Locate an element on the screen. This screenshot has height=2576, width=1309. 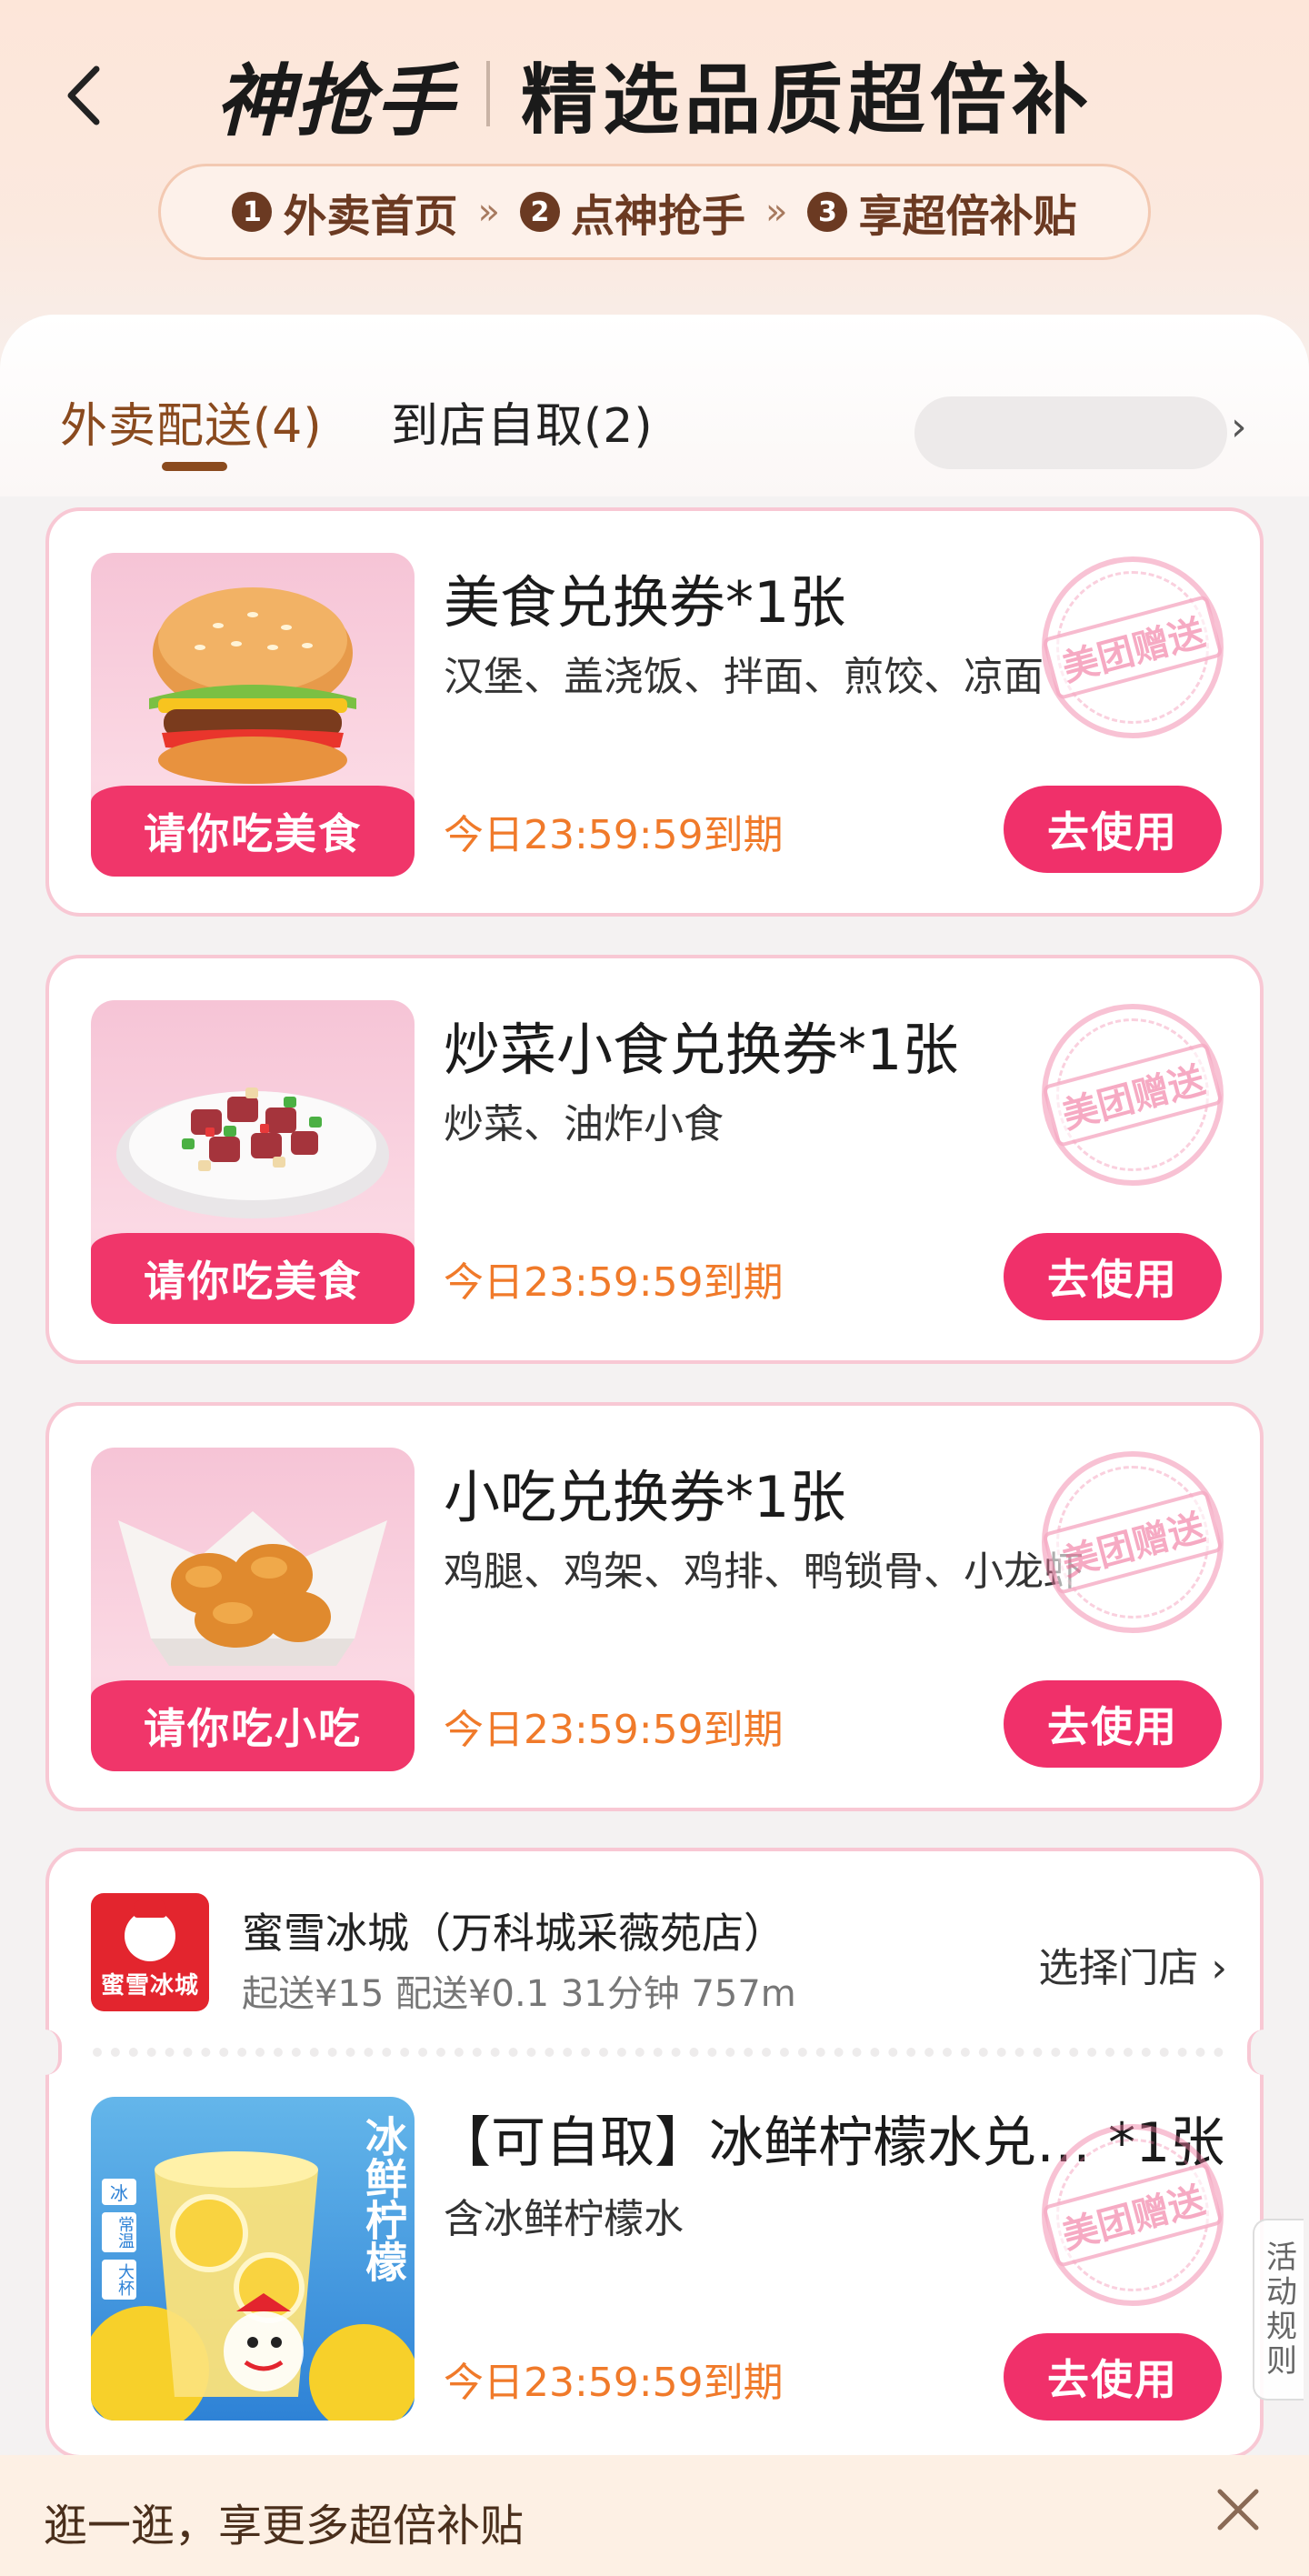
store-logo: 蜜雪冰城 is located at coordinates (150, 1952).